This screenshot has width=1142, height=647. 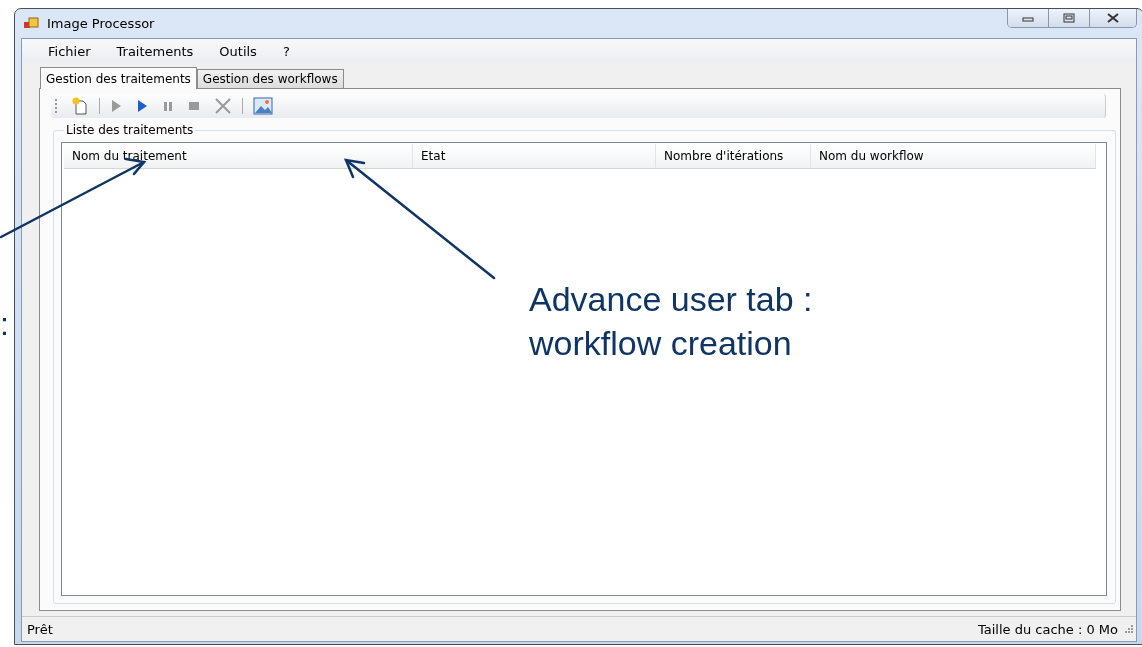 I want to click on group-title: Liste des traitements, so click(x=130, y=130).